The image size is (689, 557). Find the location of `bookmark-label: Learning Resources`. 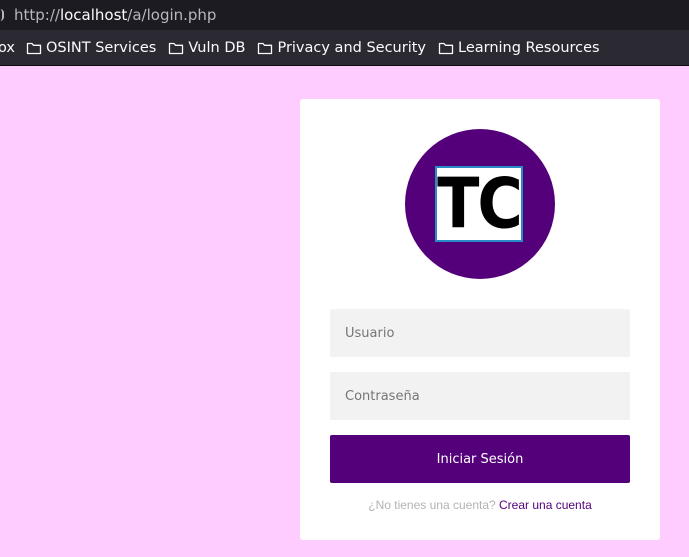

bookmark-label: Learning Resources is located at coordinates (529, 47).